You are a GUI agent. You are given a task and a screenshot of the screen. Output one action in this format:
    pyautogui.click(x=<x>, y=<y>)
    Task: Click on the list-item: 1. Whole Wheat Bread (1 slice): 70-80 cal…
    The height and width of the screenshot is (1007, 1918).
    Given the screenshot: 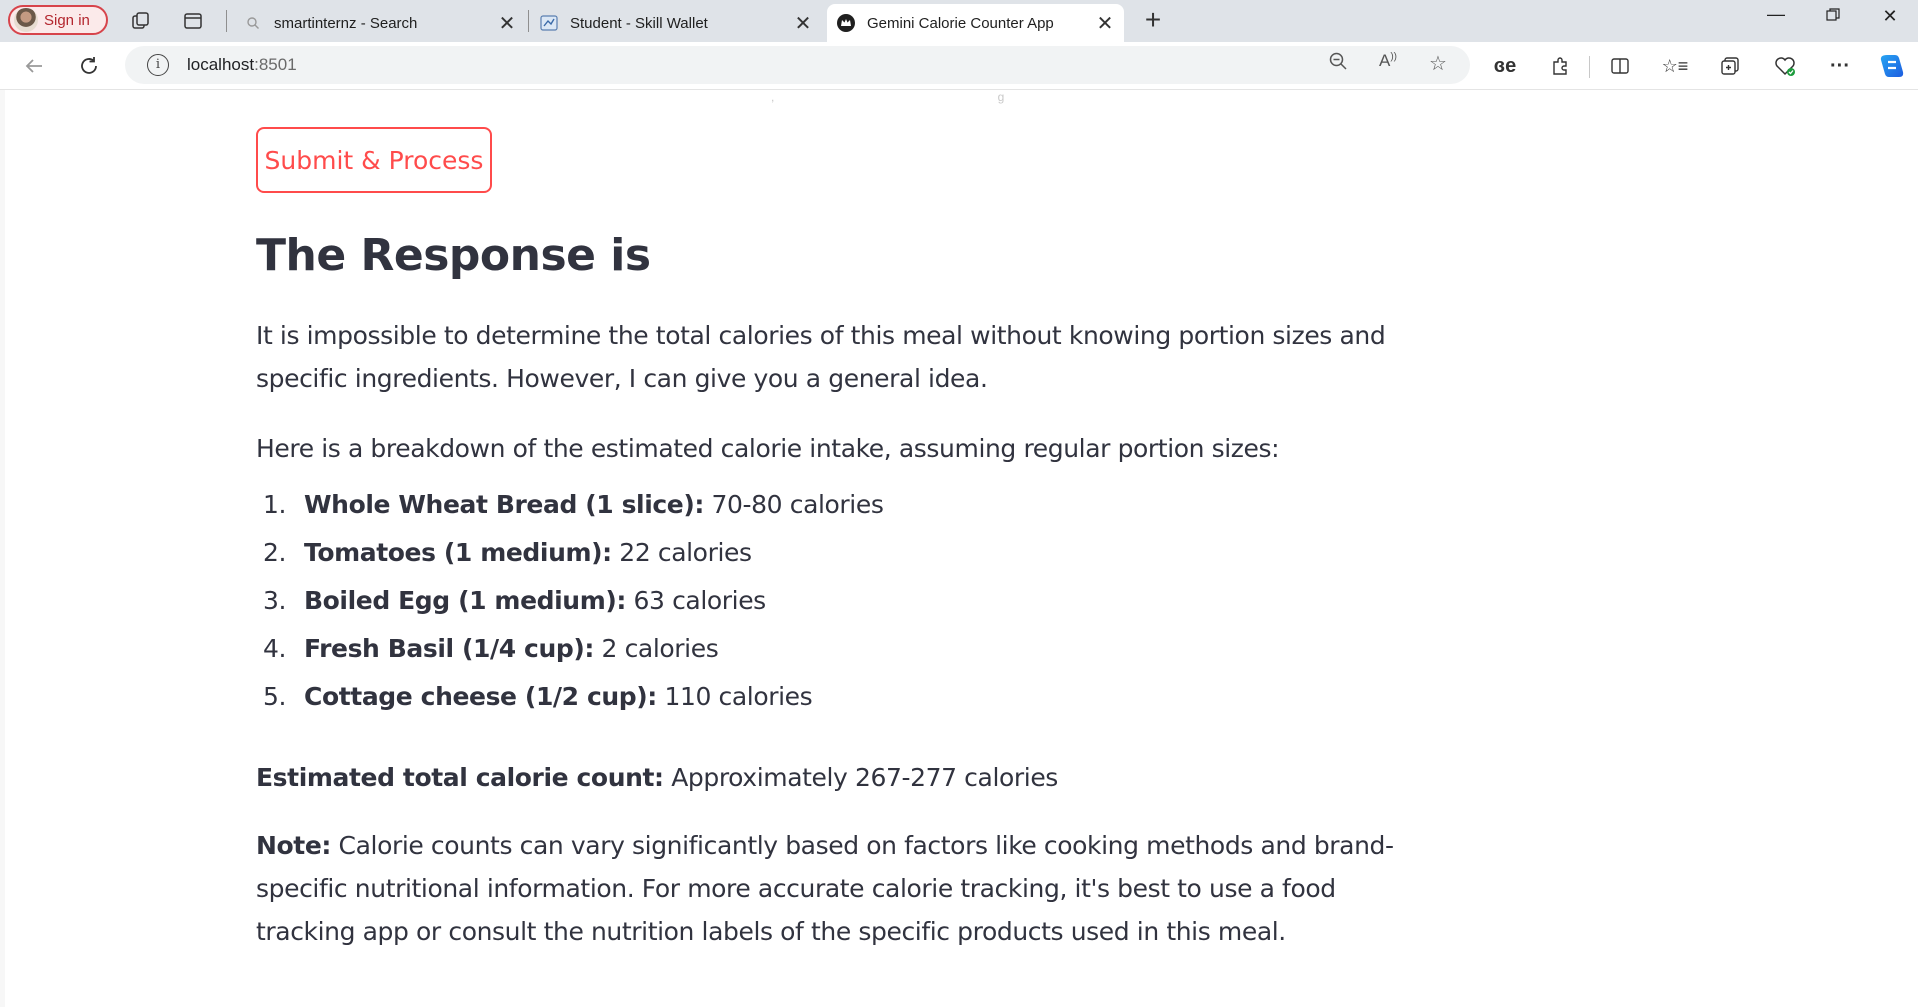 What is the action you would take?
    pyautogui.click(x=573, y=504)
    